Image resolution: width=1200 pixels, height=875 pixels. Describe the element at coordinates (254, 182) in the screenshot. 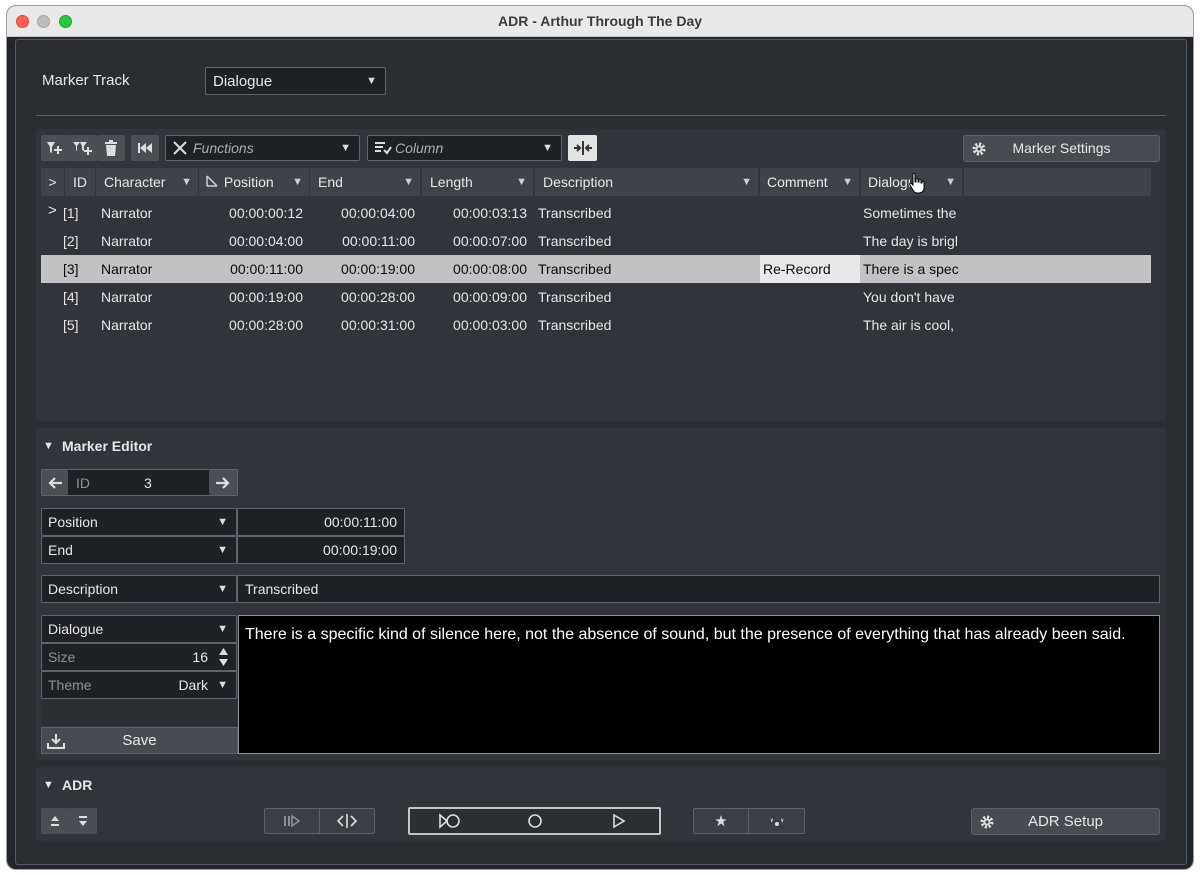

I see `column-header-position: Position ▼` at that location.